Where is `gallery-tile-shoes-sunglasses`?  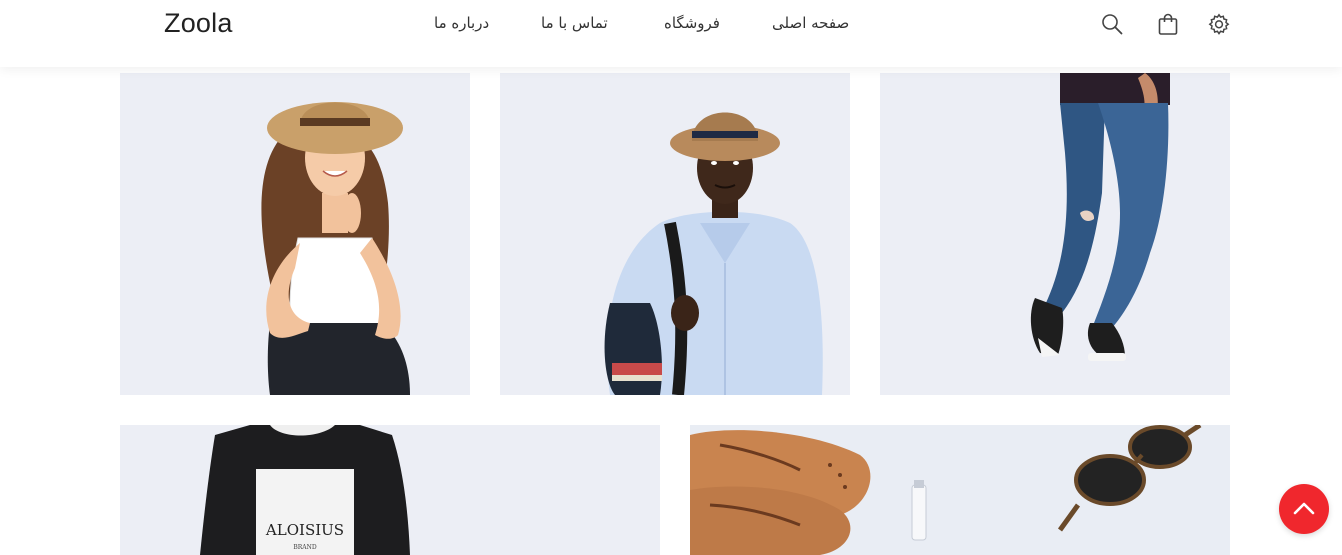 gallery-tile-shoes-sunglasses is located at coordinates (960, 490).